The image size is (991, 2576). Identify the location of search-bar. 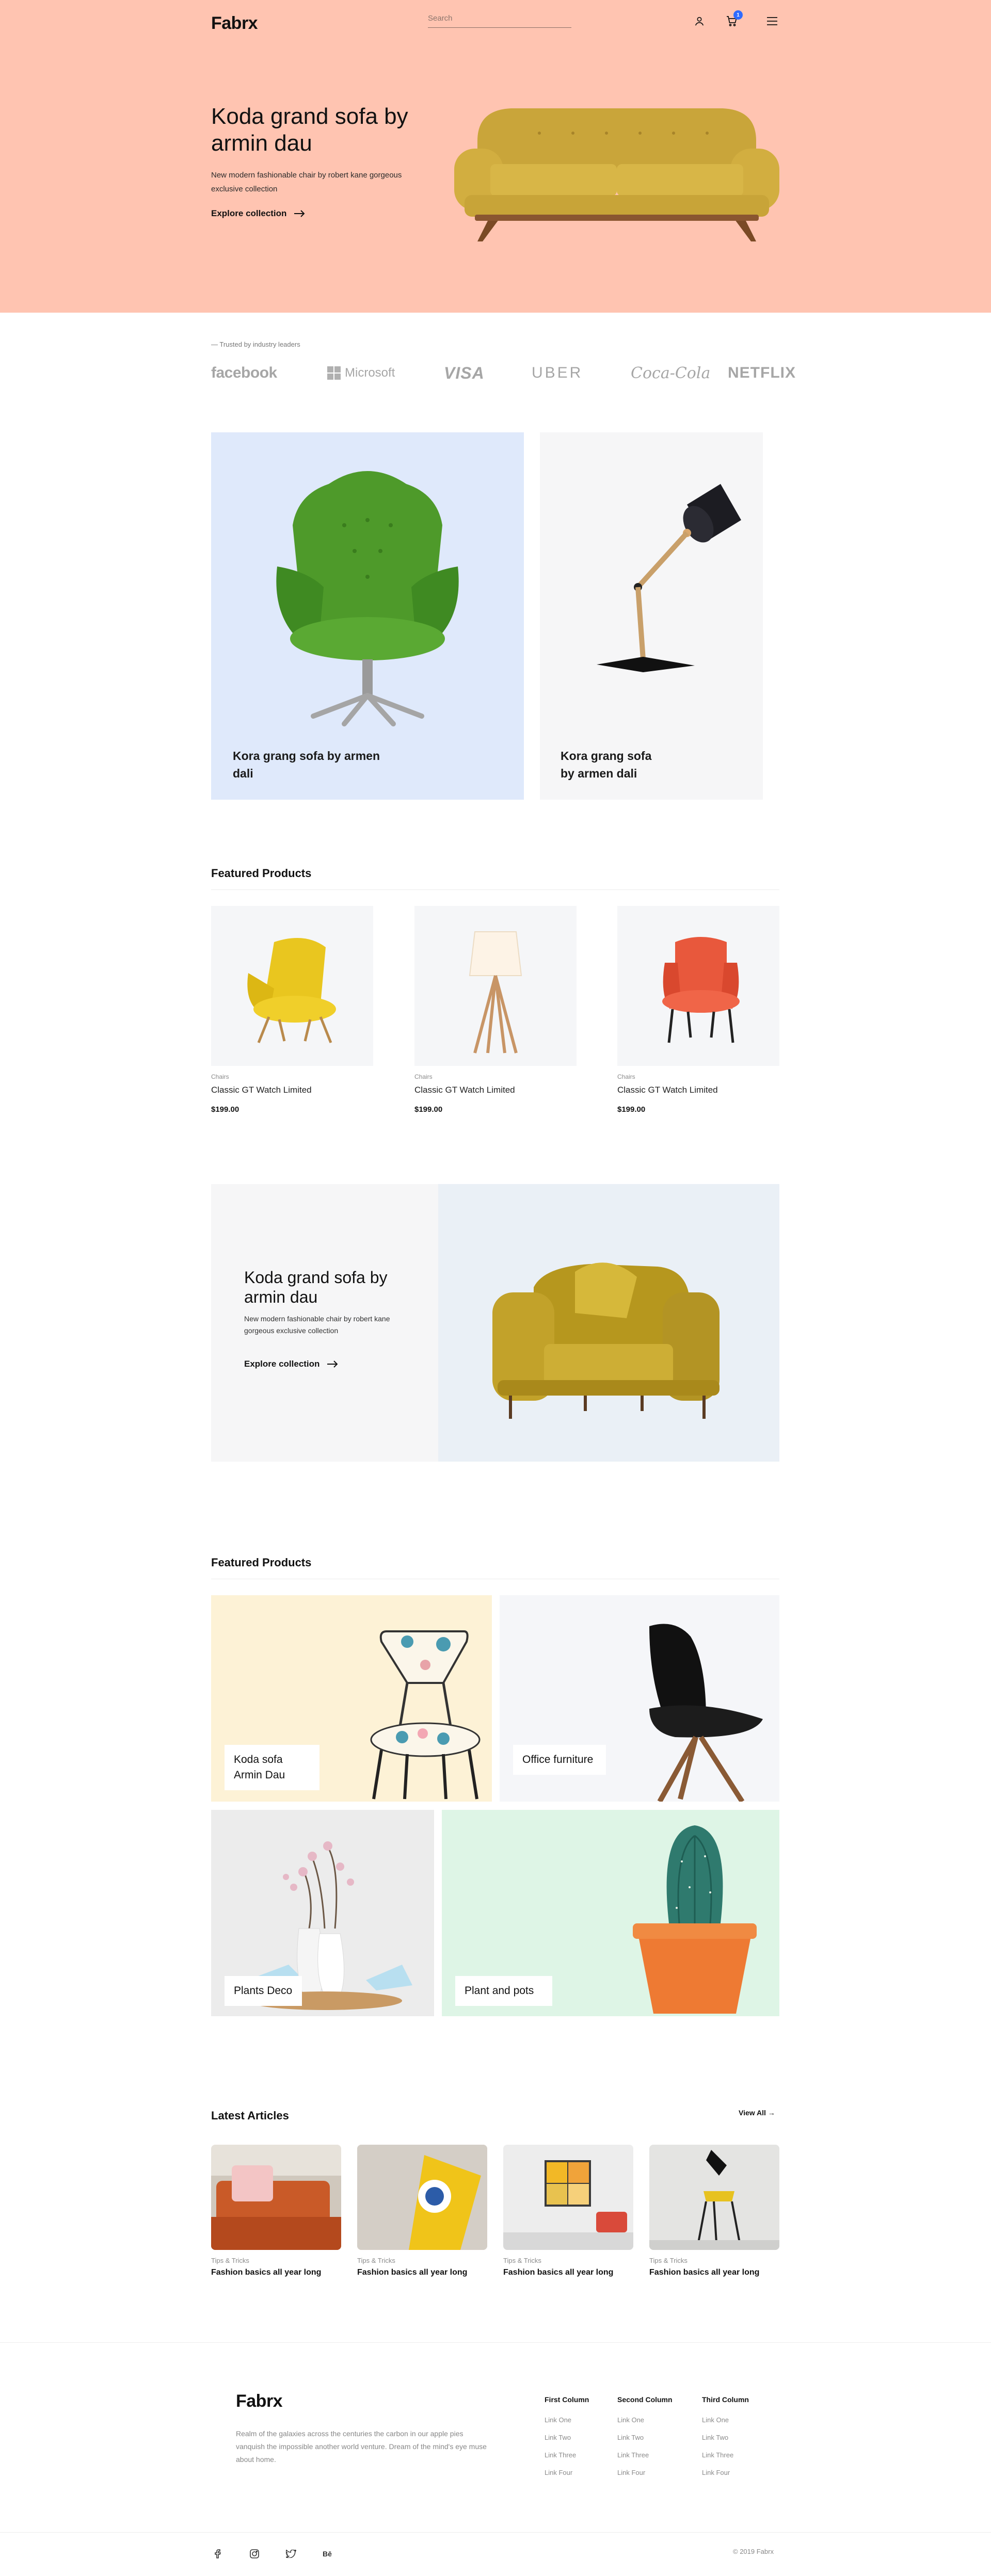
(499, 18).